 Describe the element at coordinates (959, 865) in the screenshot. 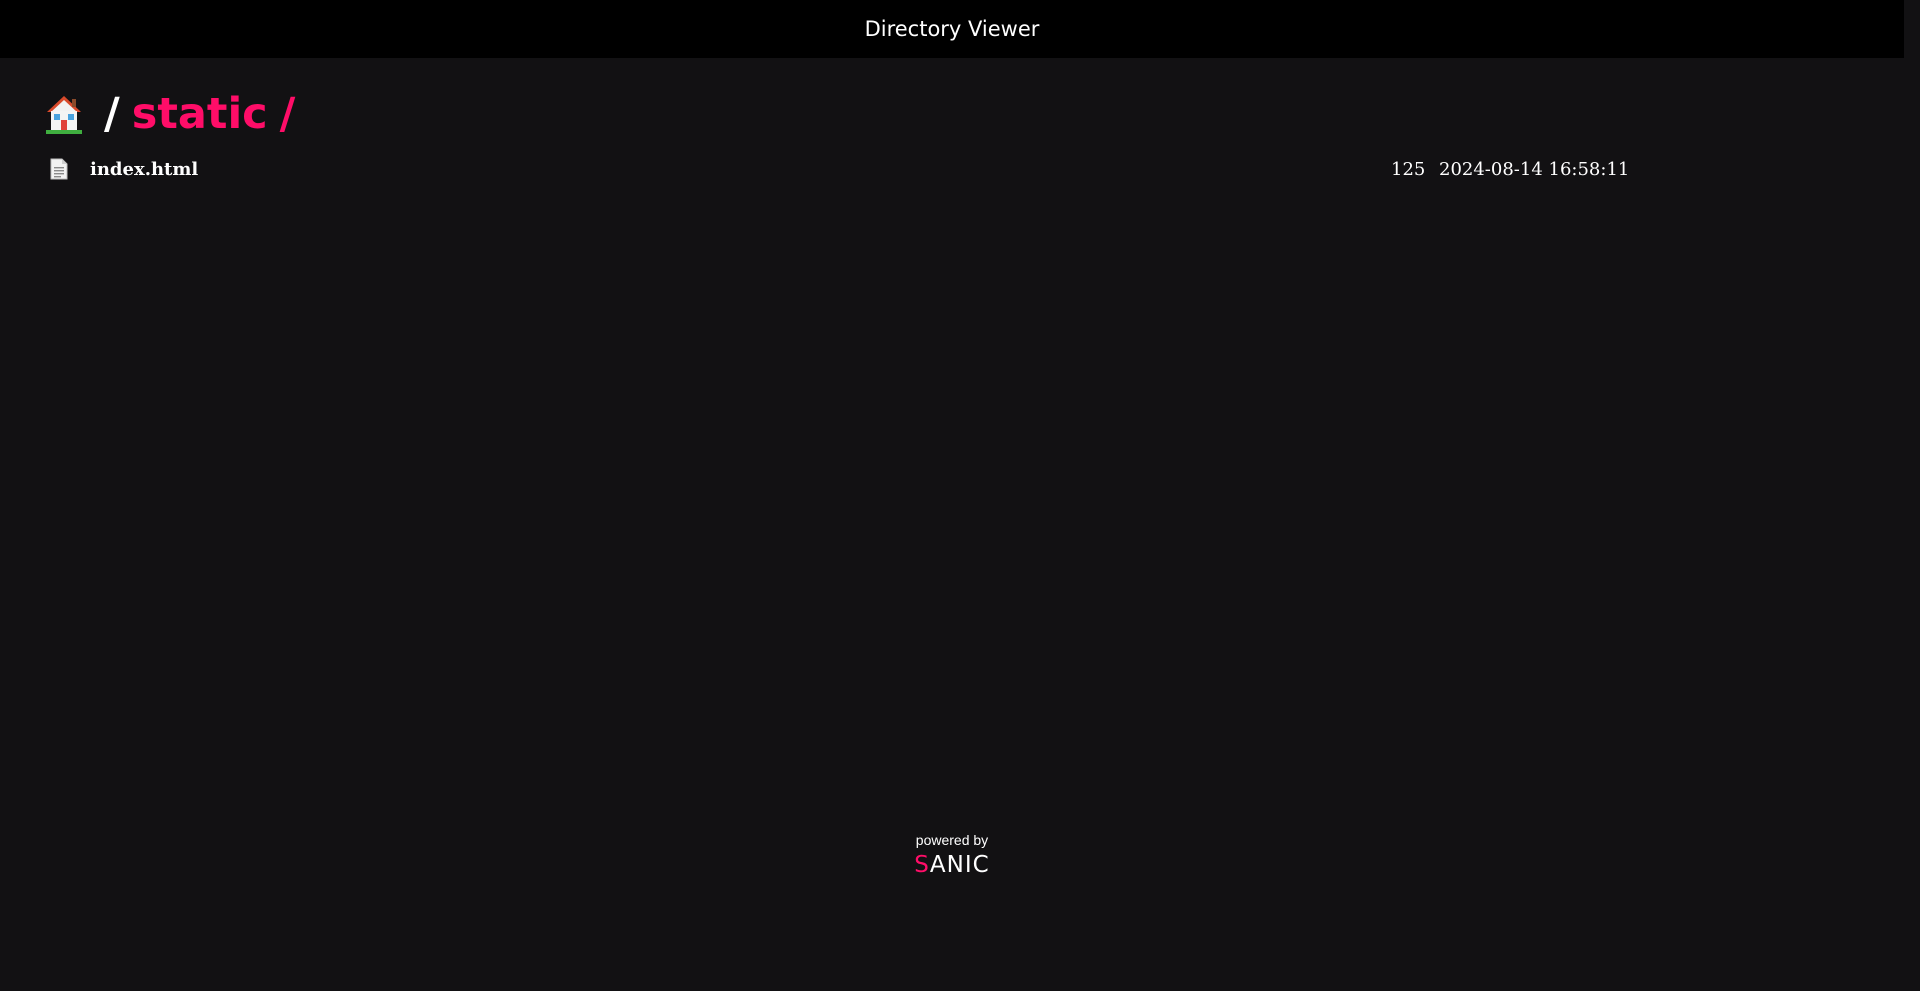

I see `sanic-logo-text: ANIC` at that location.